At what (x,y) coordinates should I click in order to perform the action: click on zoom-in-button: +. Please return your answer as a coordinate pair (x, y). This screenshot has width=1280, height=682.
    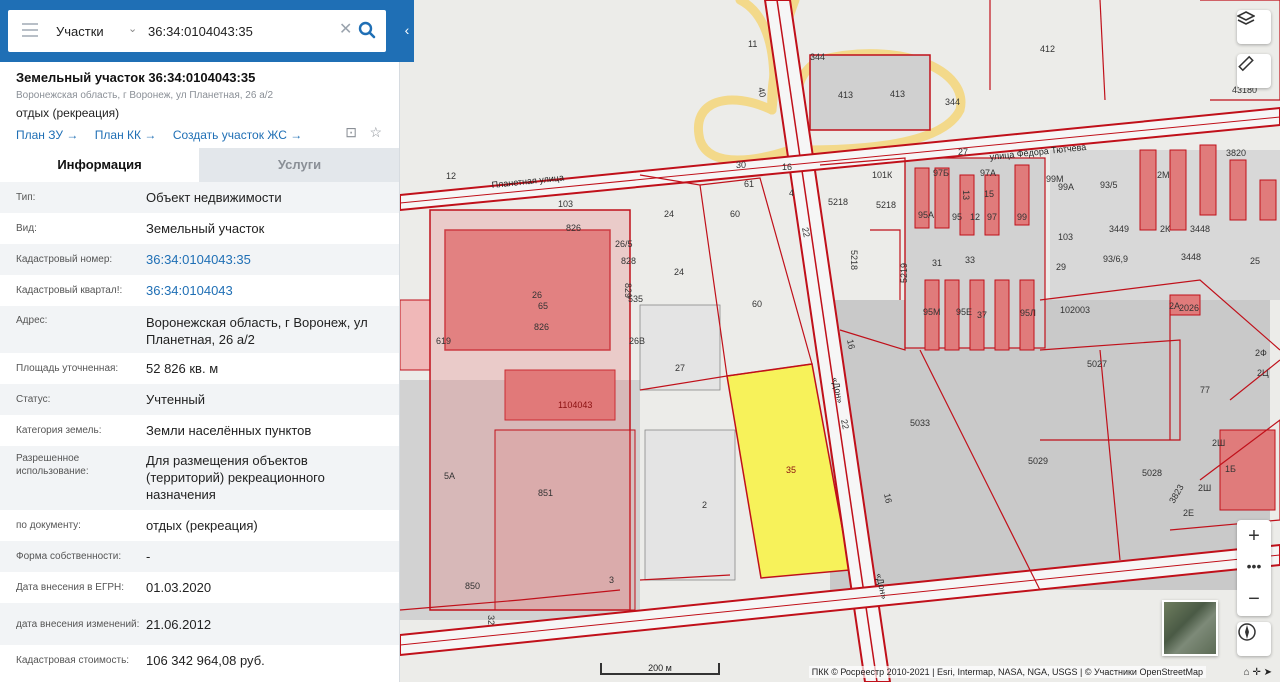
    Looking at the image, I should click on (1254, 536).